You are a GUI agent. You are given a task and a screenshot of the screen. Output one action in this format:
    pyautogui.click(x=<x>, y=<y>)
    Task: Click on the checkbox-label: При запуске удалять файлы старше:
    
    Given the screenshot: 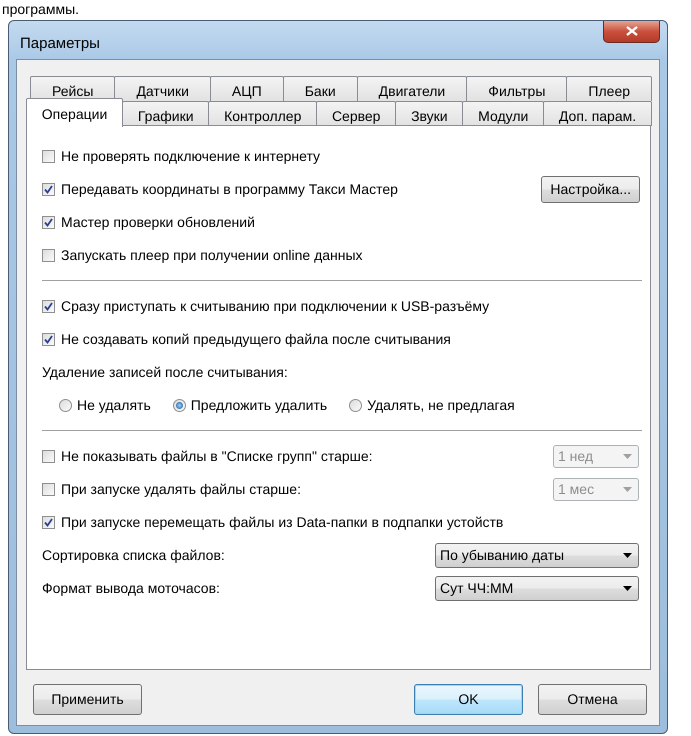 What is the action you would take?
    pyautogui.click(x=181, y=489)
    